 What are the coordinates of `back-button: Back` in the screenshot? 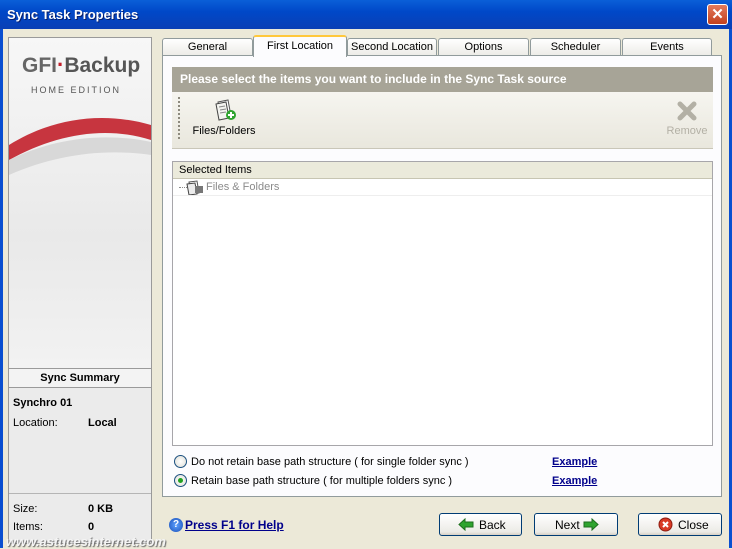 It's located at (480, 524).